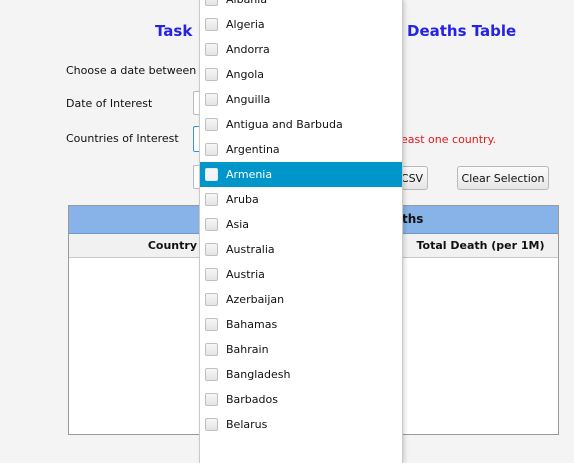  Describe the element at coordinates (462, 31) in the screenshot. I see `page-title-right: Deaths Table` at that location.